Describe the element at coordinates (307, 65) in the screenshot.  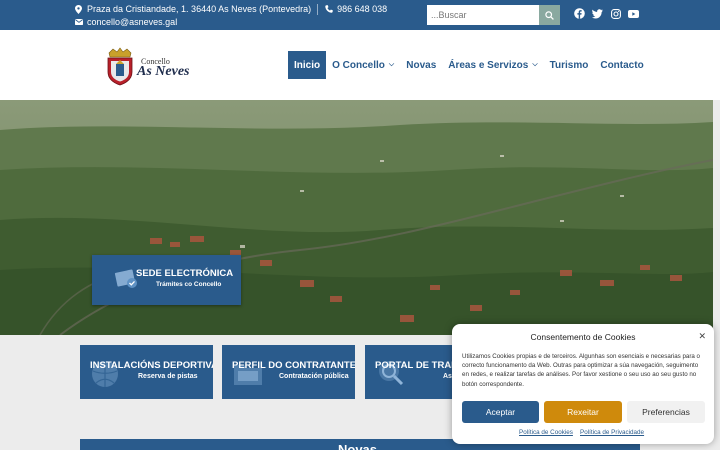
I see `nav-item-inicio: Inicio` at that location.